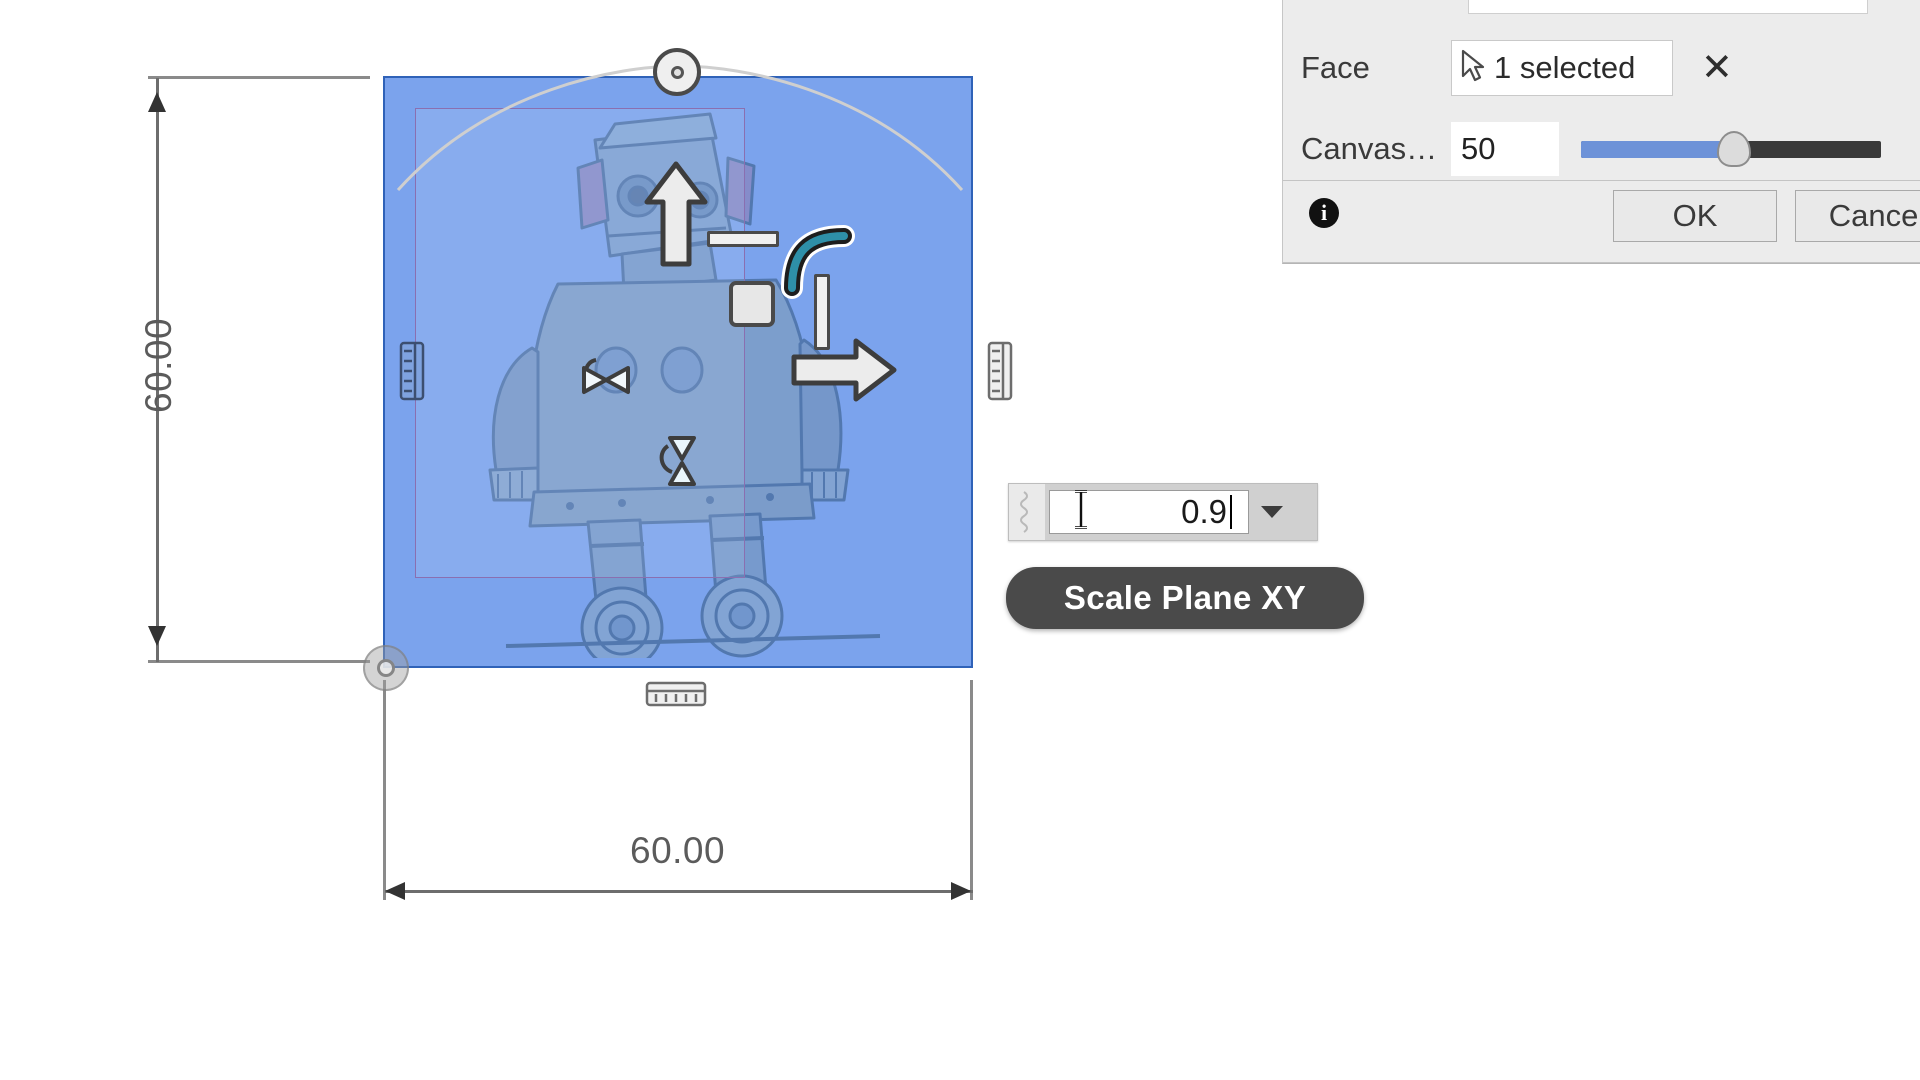 This screenshot has width=1920, height=1080. I want to click on face-label: Face, so click(1335, 67).